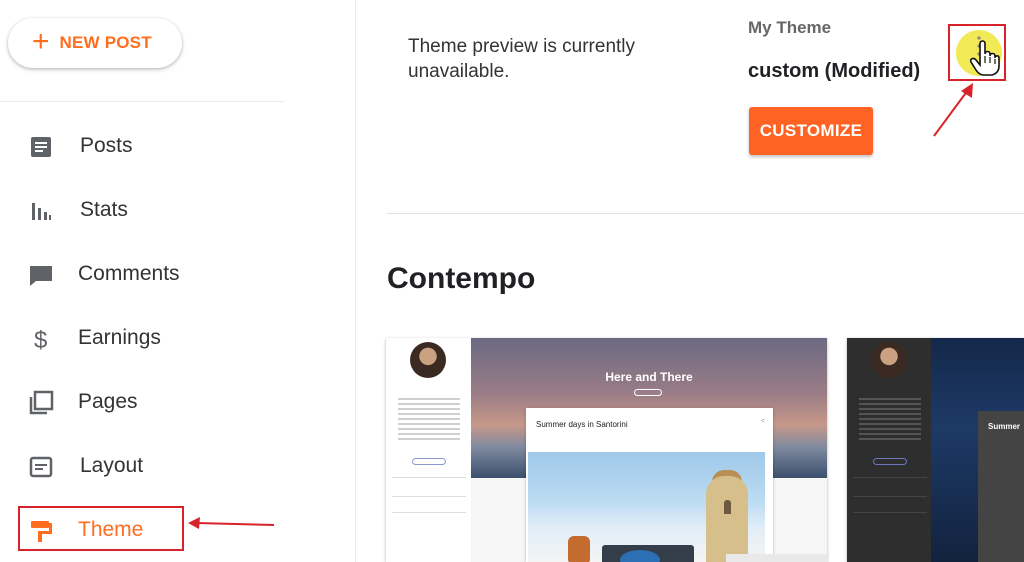 Image resolution: width=1024 pixels, height=562 pixels. Describe the element at coordinates (649, 485) in the screenshot. I see `post-preview: Summer days in Santorini <` at that location.